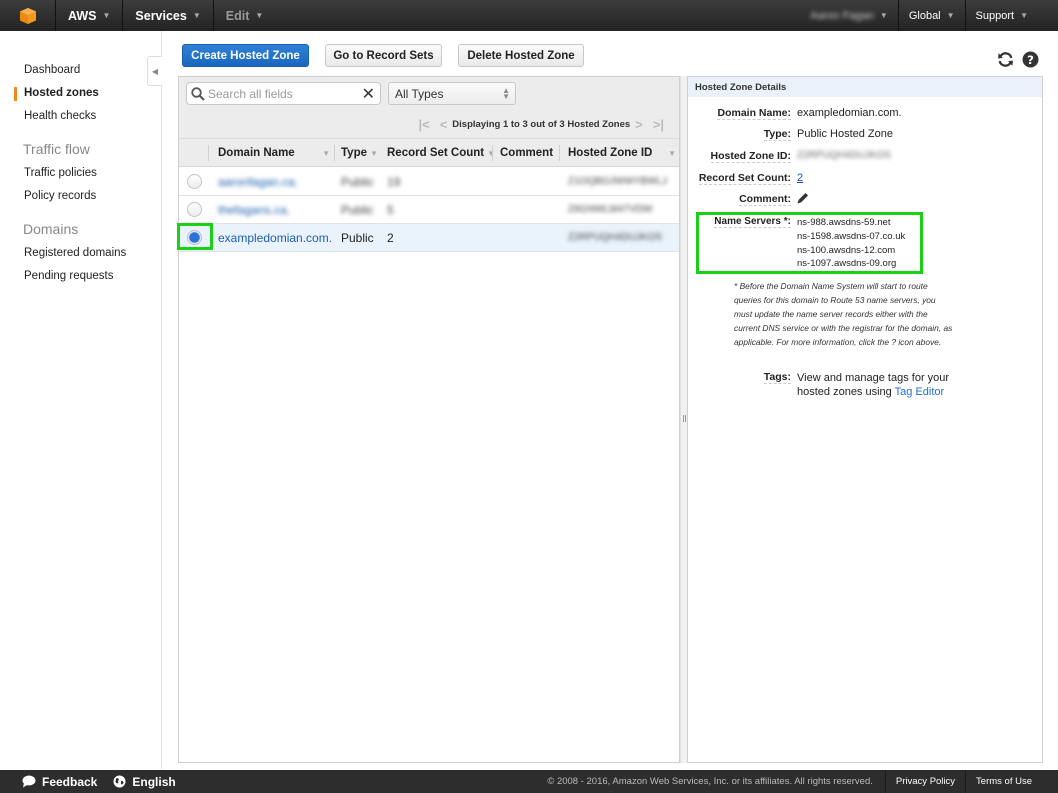  Describe the element at coordinates (75, 253) in the screenshot. I see `sidebar-item-registered-domains: Registered domains` at that location.